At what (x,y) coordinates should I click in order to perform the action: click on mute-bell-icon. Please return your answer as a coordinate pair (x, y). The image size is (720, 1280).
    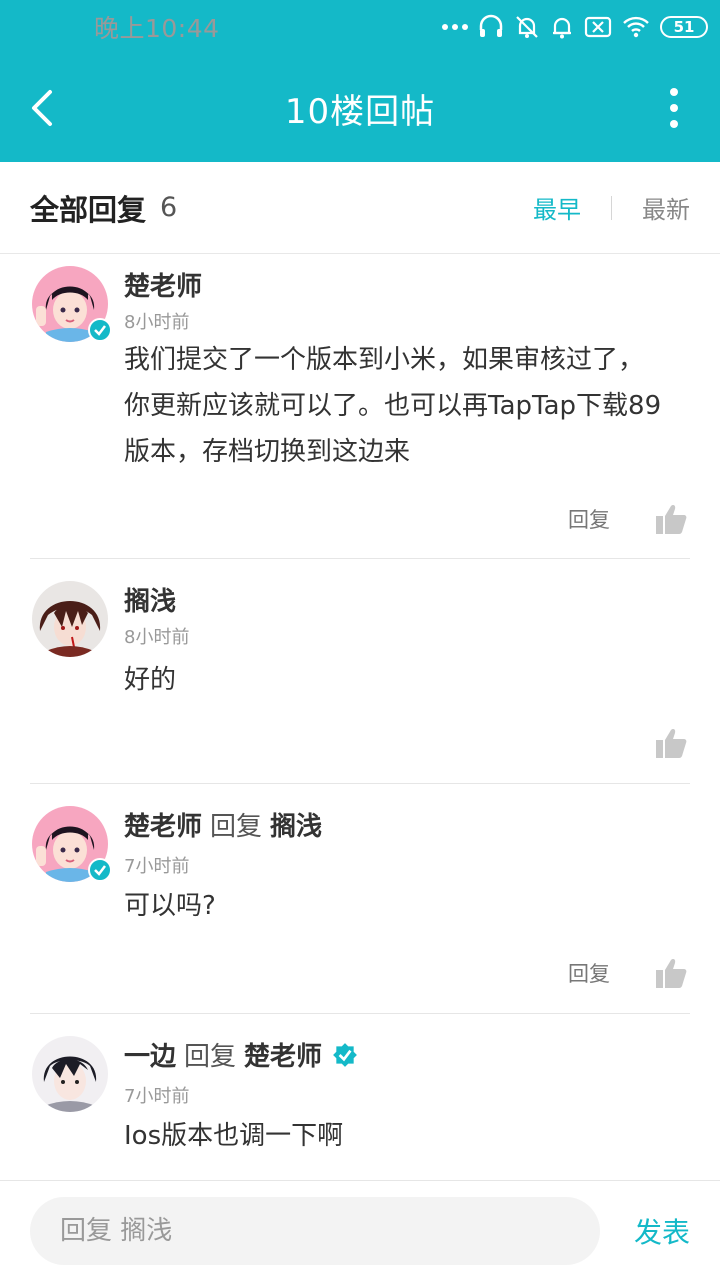
    Looking at the image, I should click on (527, 27).